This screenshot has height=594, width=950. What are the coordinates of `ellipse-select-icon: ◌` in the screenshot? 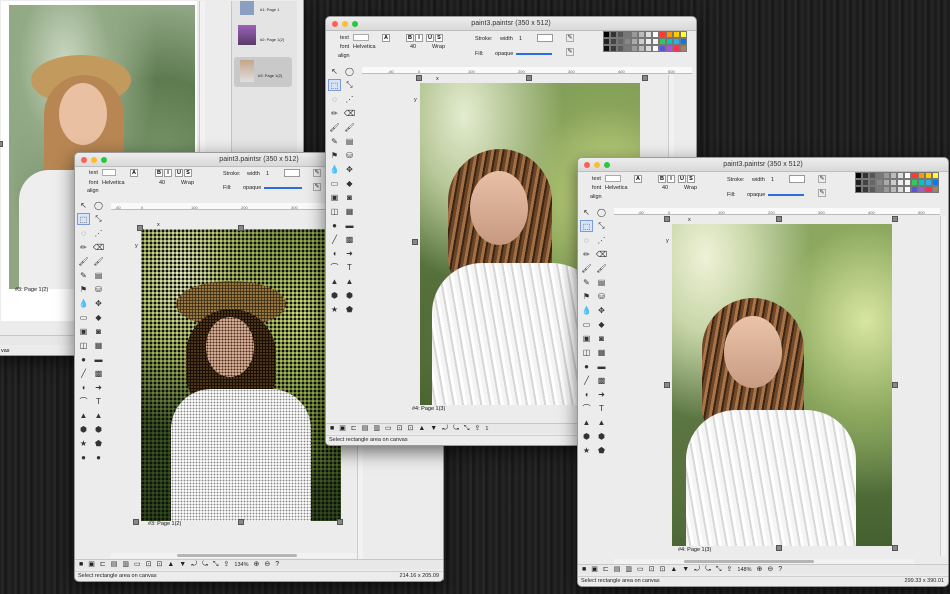 It's located at (334, 99).